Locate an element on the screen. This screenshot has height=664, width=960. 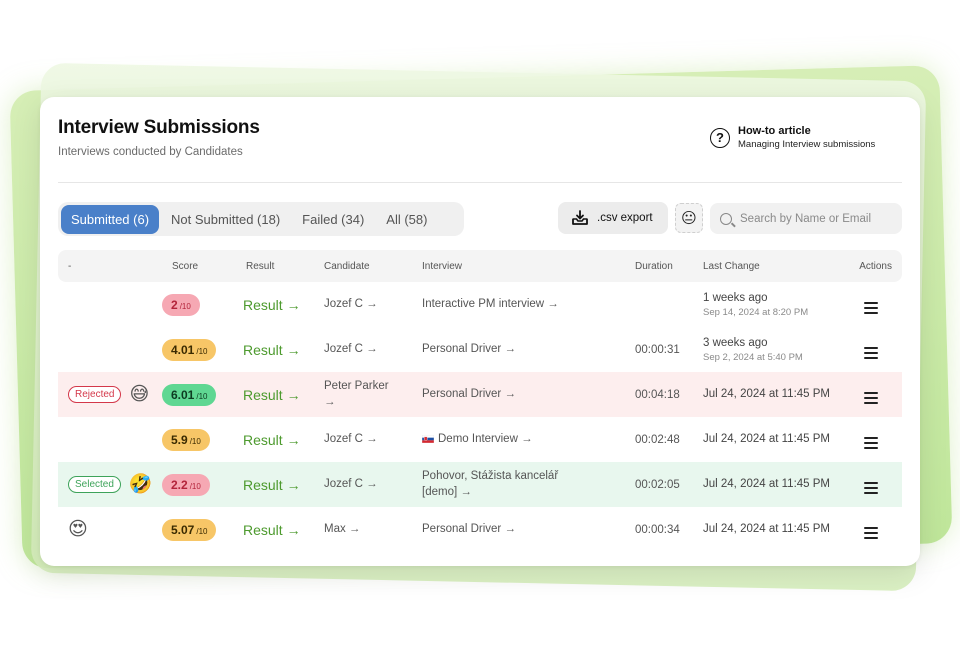
neutral-face-icon: 😐 is located at coordinates (689, 218).